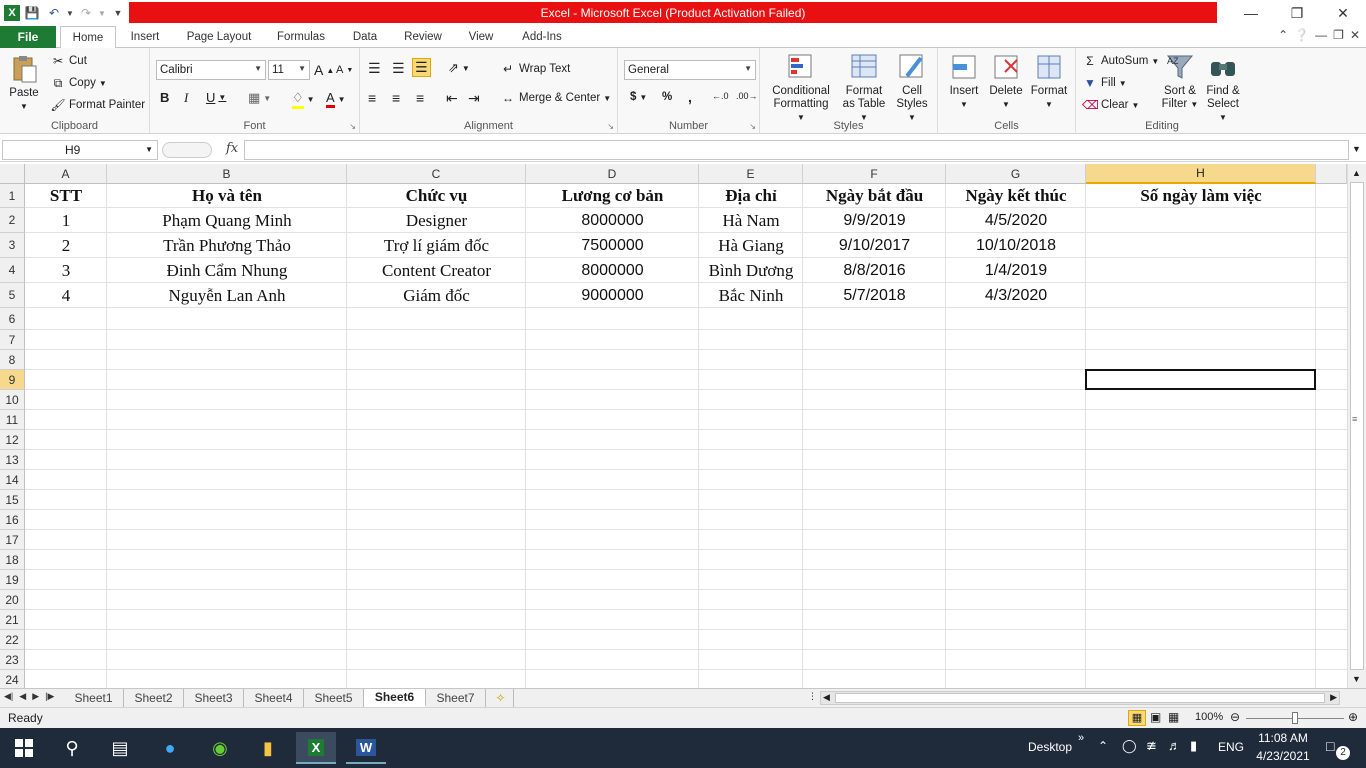 This screenshot has width=1366, height=768. What do you see at coordinates (170, 748) in the screenshot?
I see `edge-browser-icon: ●` at bounding box center [170, 748].